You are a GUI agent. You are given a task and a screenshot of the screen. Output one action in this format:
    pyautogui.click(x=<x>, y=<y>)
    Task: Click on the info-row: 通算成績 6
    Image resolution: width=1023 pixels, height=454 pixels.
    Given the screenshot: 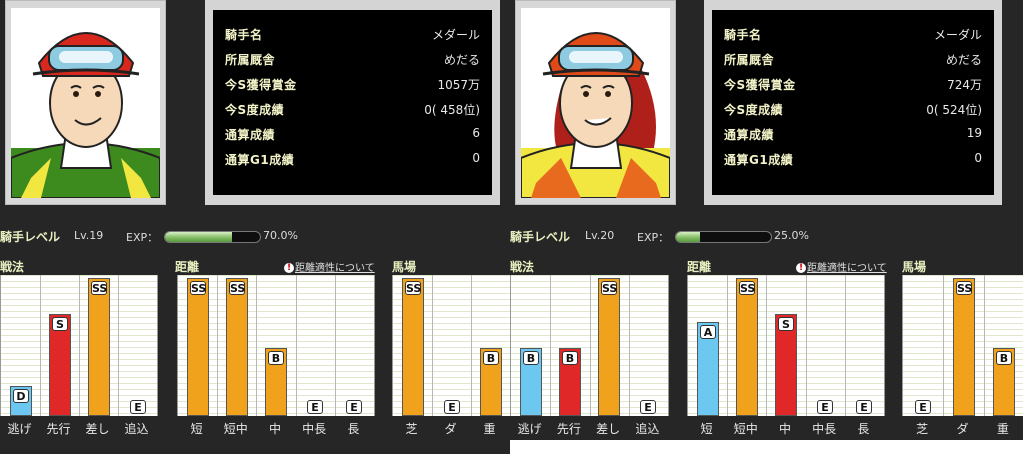 What is the action you would take?
    pyautogui.click(x=352, y=136)
    